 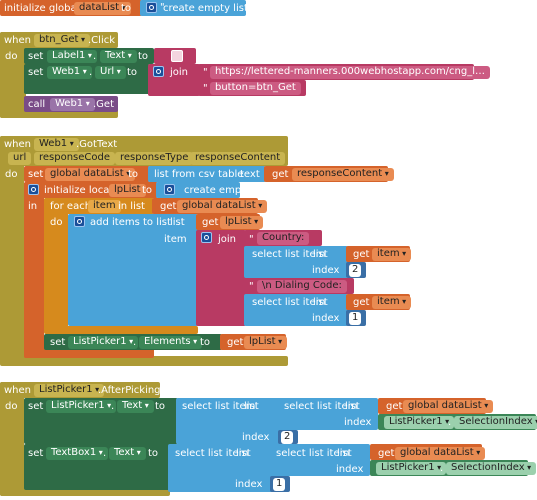 What do you see at coordinates (302, 286) in the screenshot?
I see `dialing-code-text-string: \n Dialing Code:` at bounding box center [302, 286].